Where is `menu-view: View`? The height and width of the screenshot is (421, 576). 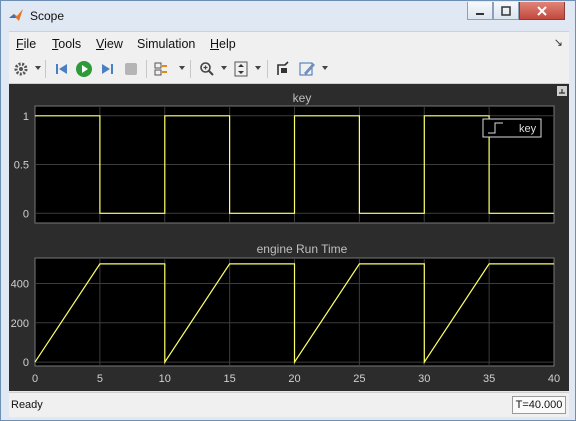
menu-view: View is located at coordinates (109, 44).